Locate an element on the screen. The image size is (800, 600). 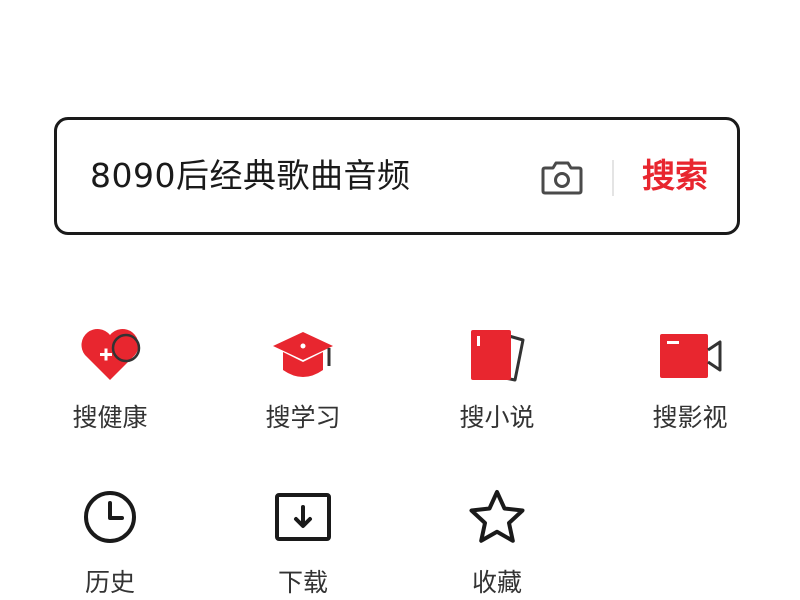
tool-download: 下载 is located at coordinates (303, 543).